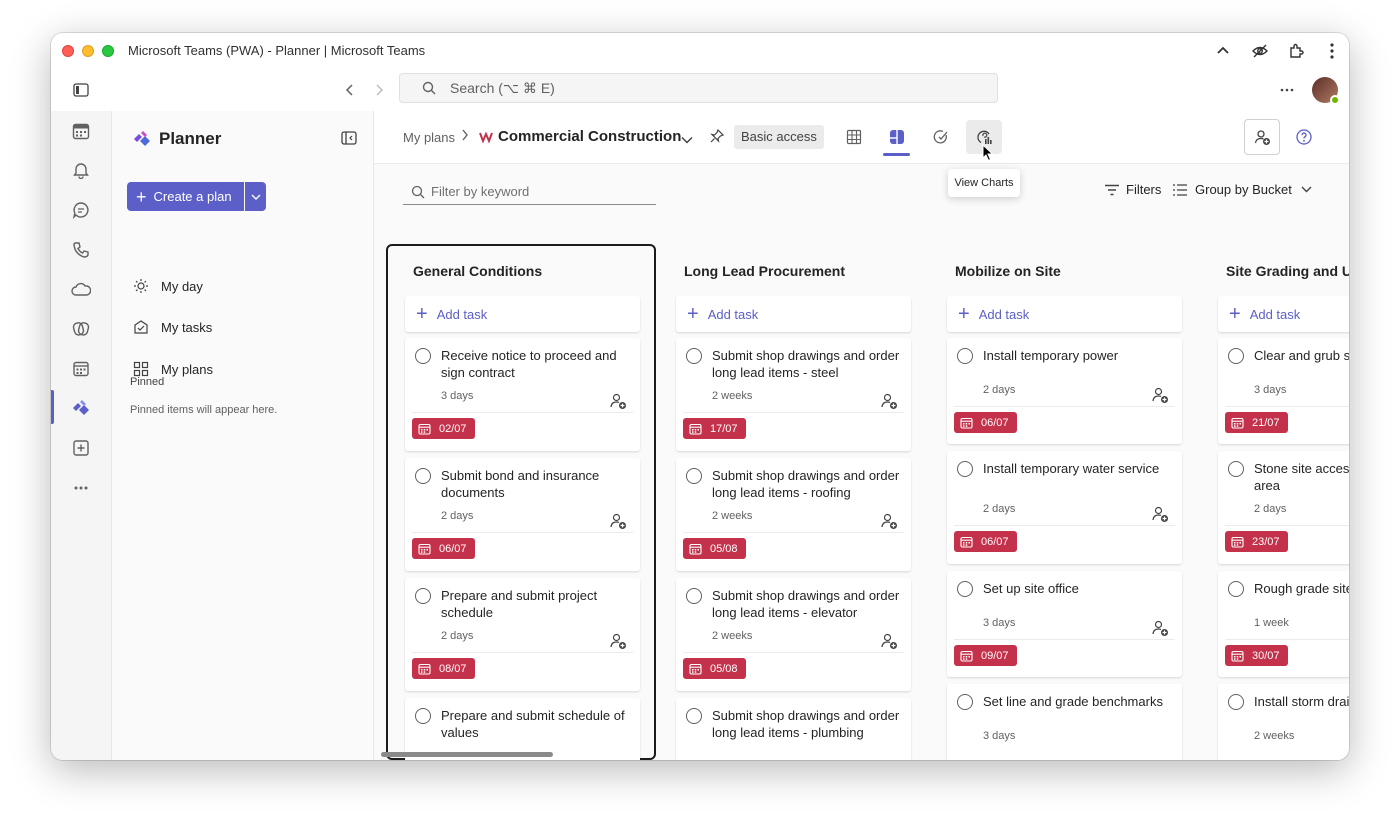  I want to click on eye-slash-icon, so click(1260, 51).